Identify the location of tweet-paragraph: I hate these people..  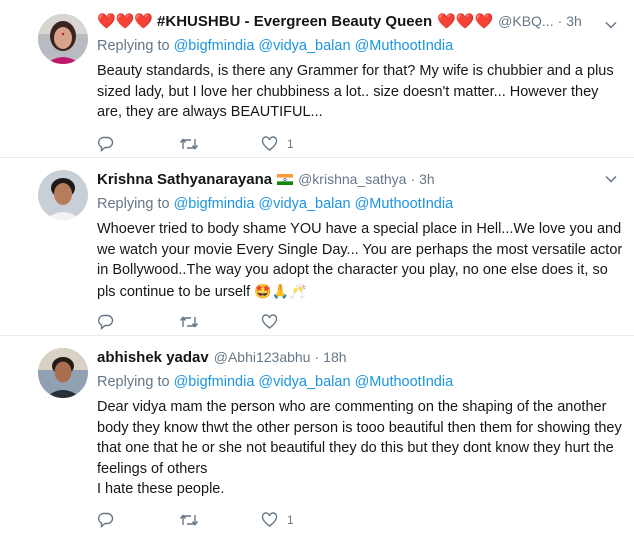
(161, 489).